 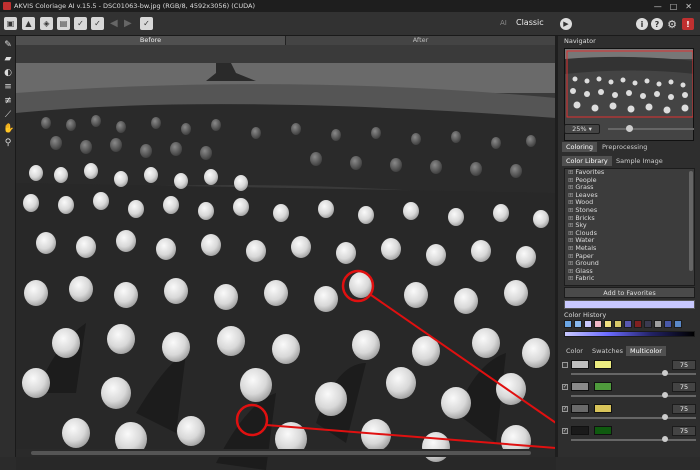 What do you see at coordinates (646, 351) in the screenshot?
I see `tab-multicolor: Multicolor` at bounding box center [646, 351].